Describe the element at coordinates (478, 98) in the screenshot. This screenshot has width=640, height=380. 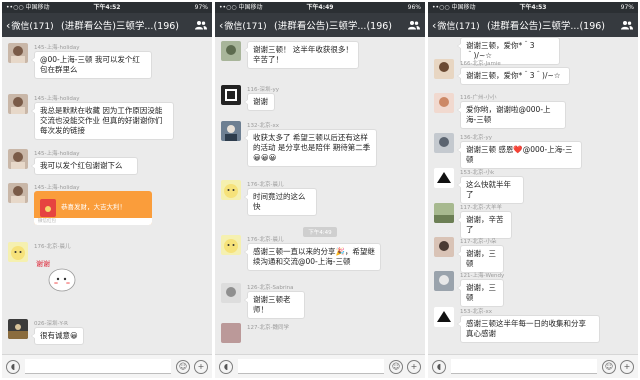
I see `sender-name: 116-广州-小小` at that location.